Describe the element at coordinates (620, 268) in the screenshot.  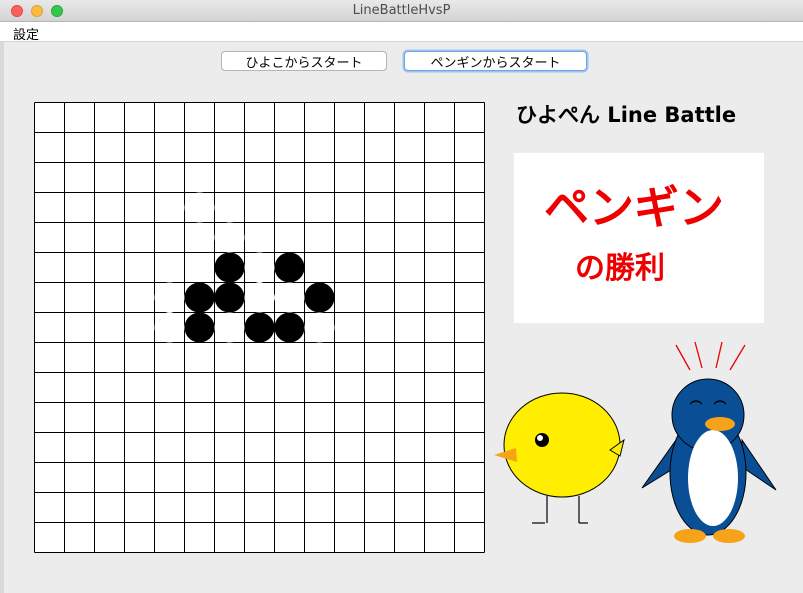
I see `victory-text: の勝利` at that location.